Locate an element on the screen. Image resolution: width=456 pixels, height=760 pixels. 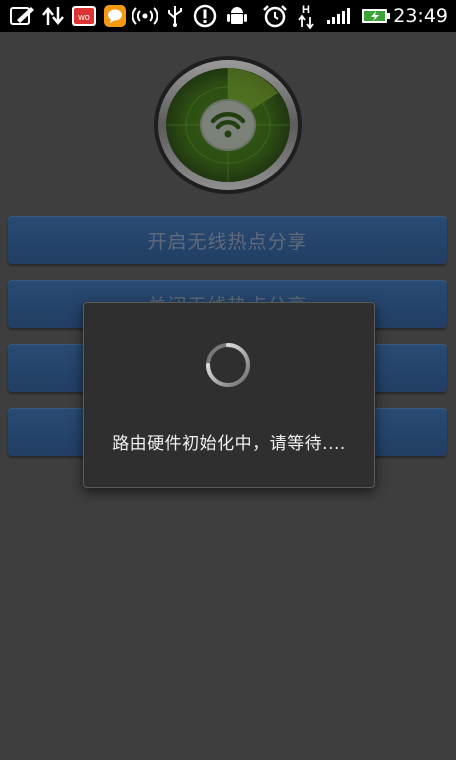
edit-icon is located at coordinates (22, 16).